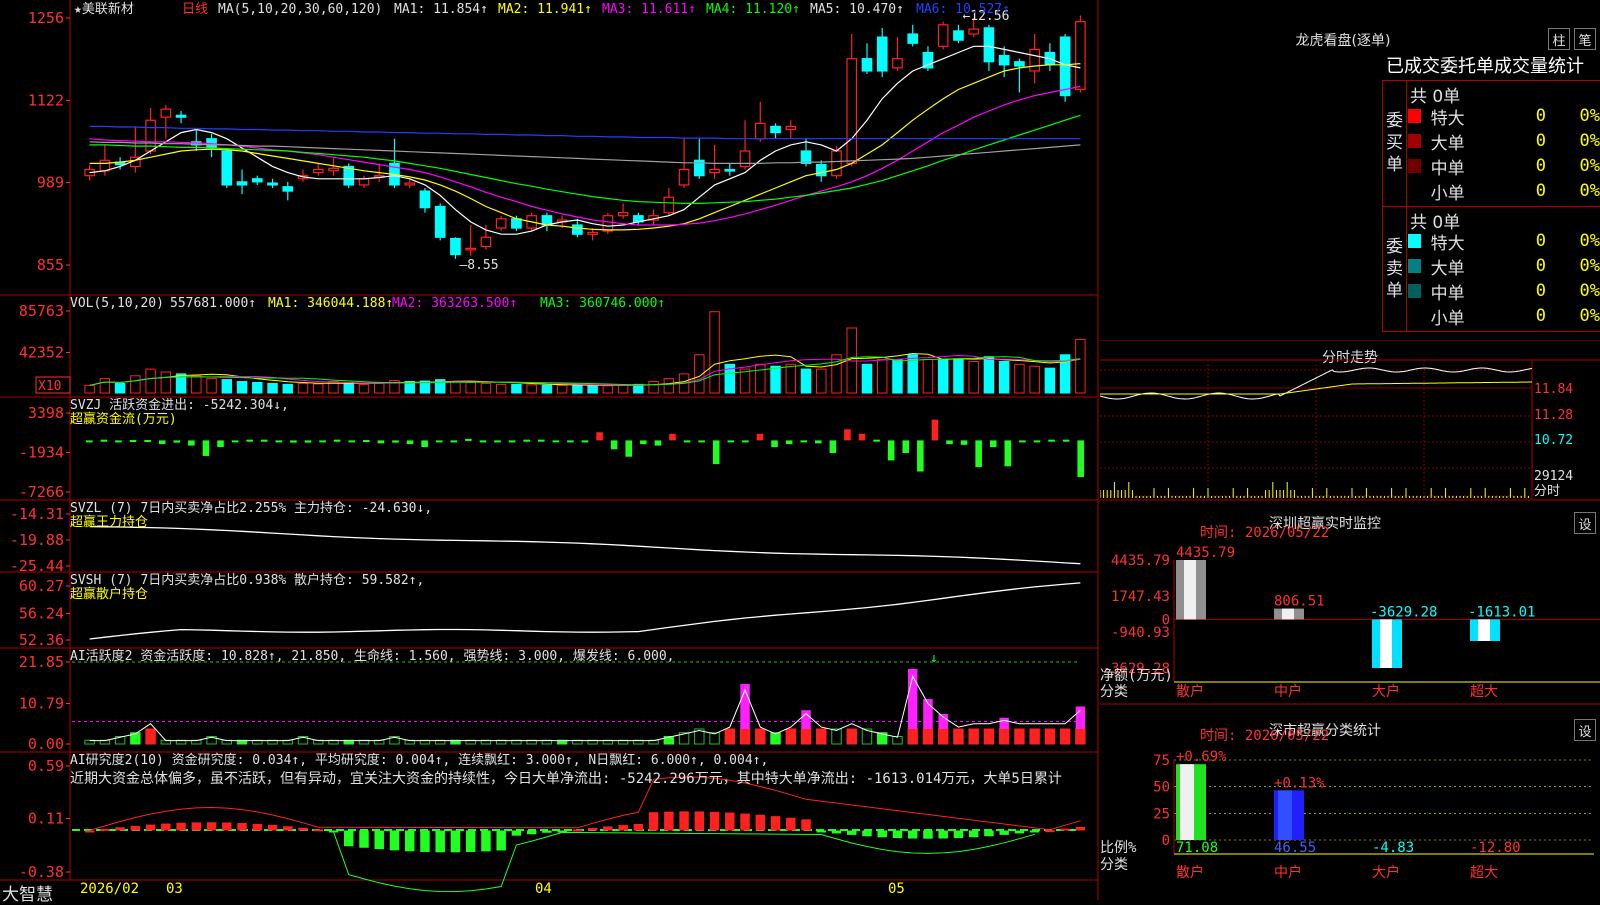 Image resolution: width=1600 pixels, height=905 pixels. Describe the element at coordinates (1140, 561) in the screenshot. I see `sz-monitor-tick: 4435.79` at that location.